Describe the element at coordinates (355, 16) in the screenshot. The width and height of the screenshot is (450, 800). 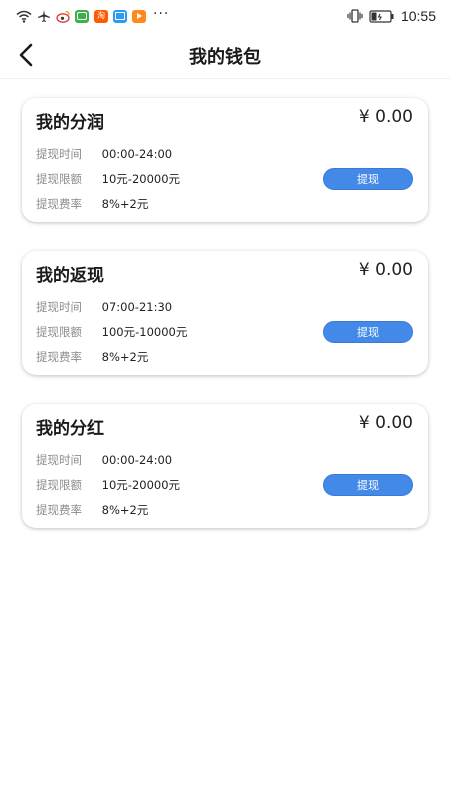
I see `vibrate-icon` at that location.